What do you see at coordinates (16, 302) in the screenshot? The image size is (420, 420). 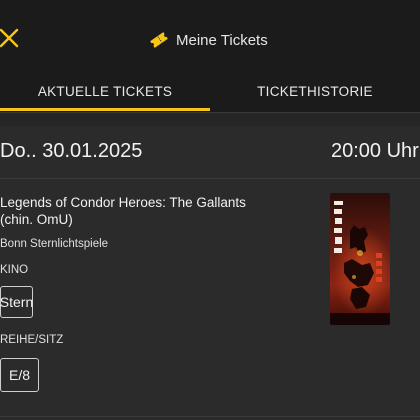 I see `kino-value-box: Stern` at bounding box center [16, 302].